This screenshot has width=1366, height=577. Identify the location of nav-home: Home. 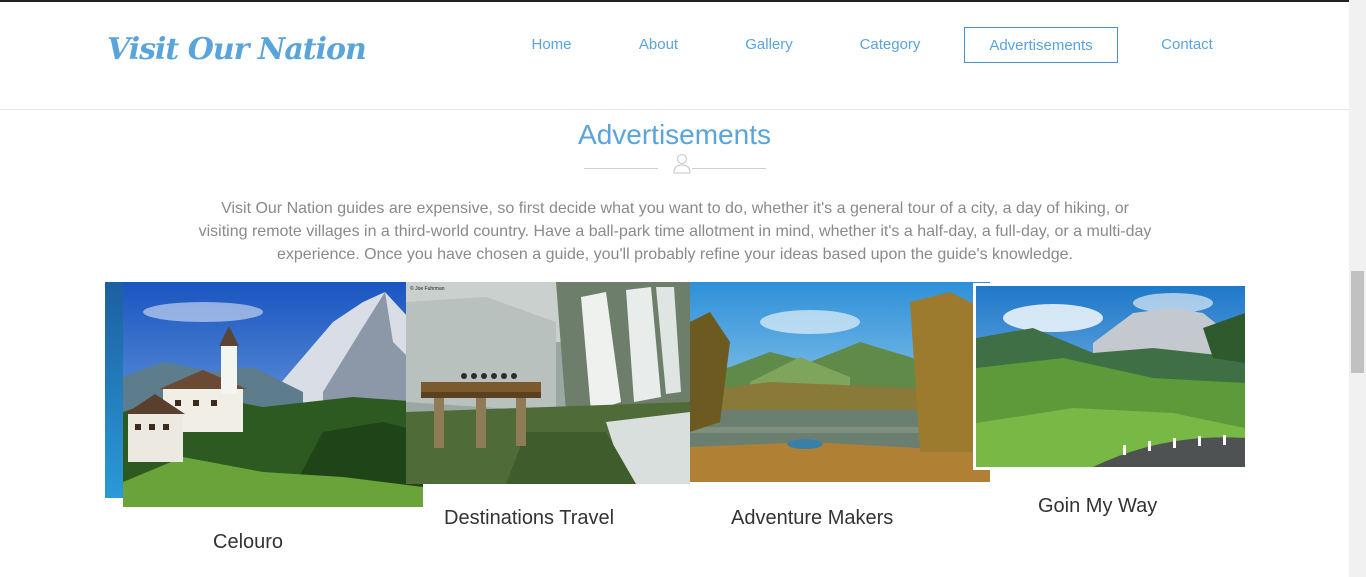
(551, 45).